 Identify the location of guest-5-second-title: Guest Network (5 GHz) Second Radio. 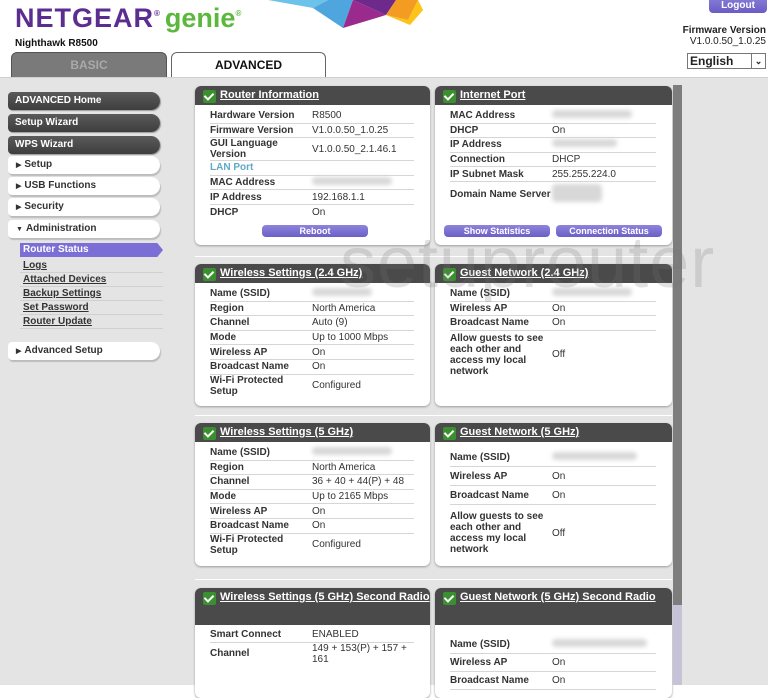
(558, 597).